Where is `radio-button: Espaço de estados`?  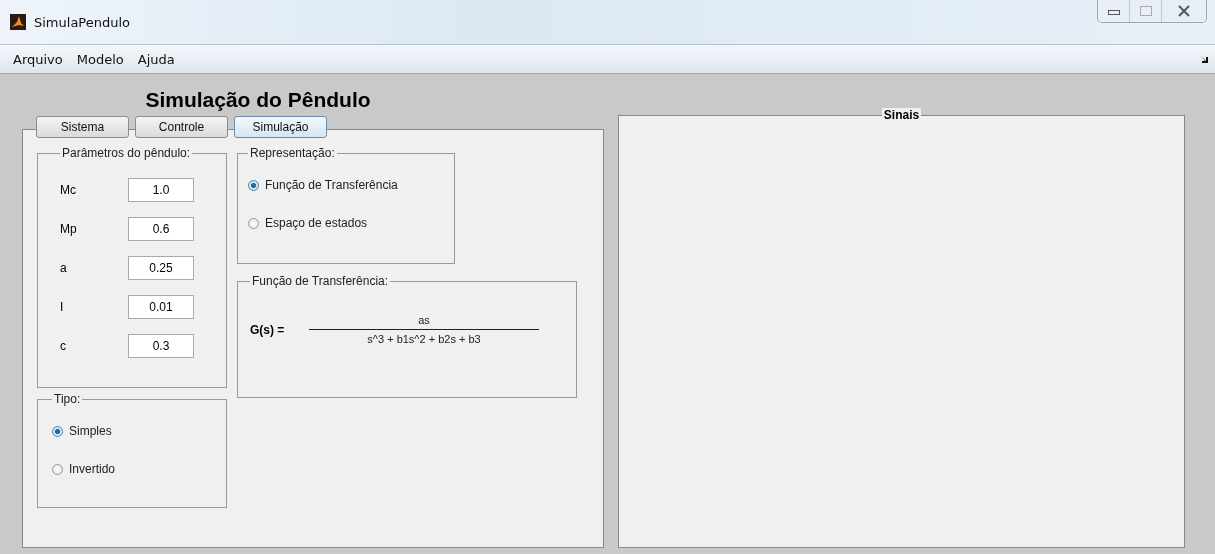
radio-button: Espaço de estados is located at coordinates (308, 223).